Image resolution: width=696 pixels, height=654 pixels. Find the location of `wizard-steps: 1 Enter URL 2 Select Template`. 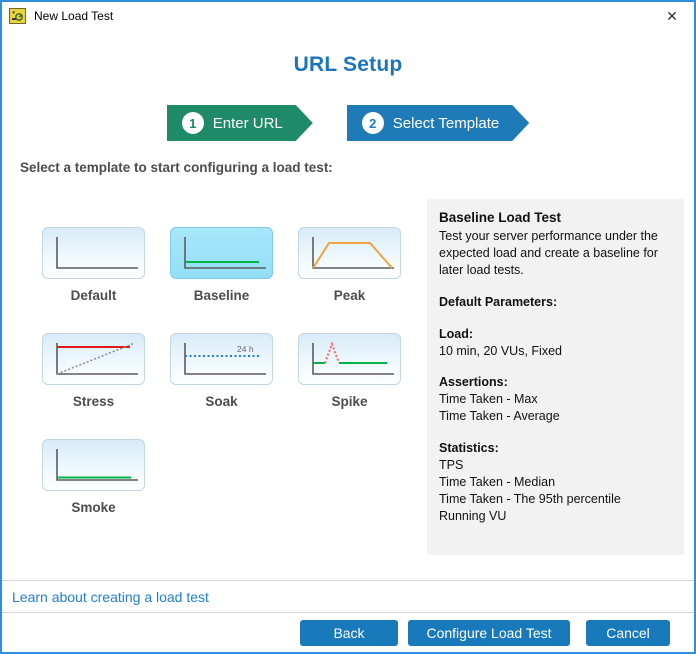

wizard-steps: 1 Enter URL 2 Select Template is located at coordinates (348, 123).